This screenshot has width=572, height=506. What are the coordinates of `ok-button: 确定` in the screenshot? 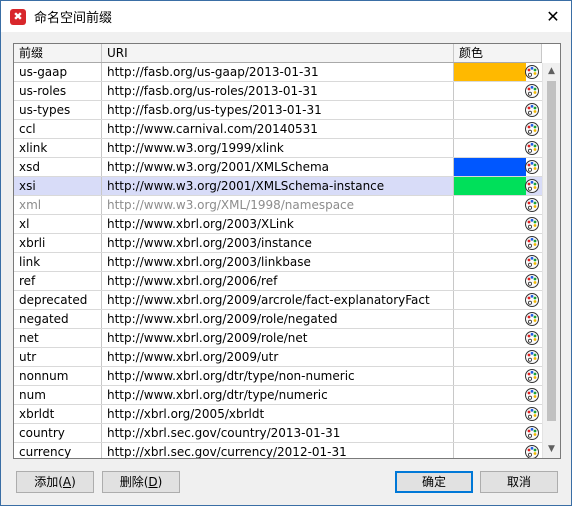 It's located at (434, 482).